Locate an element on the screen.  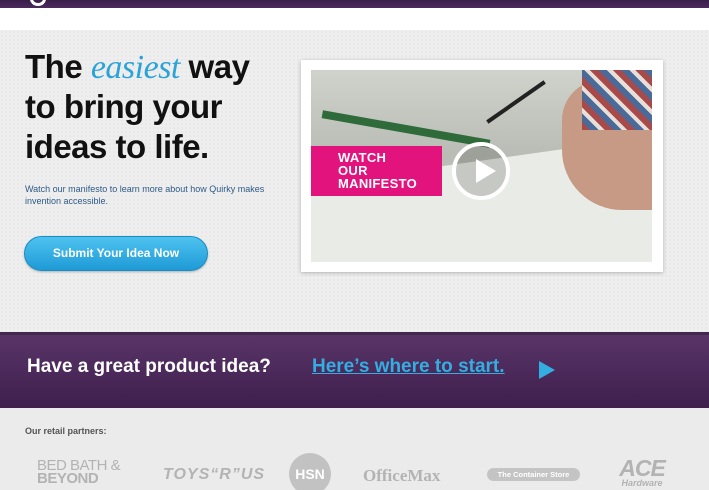
ace-logo-text: ACE is located at coordinates (642, 468).